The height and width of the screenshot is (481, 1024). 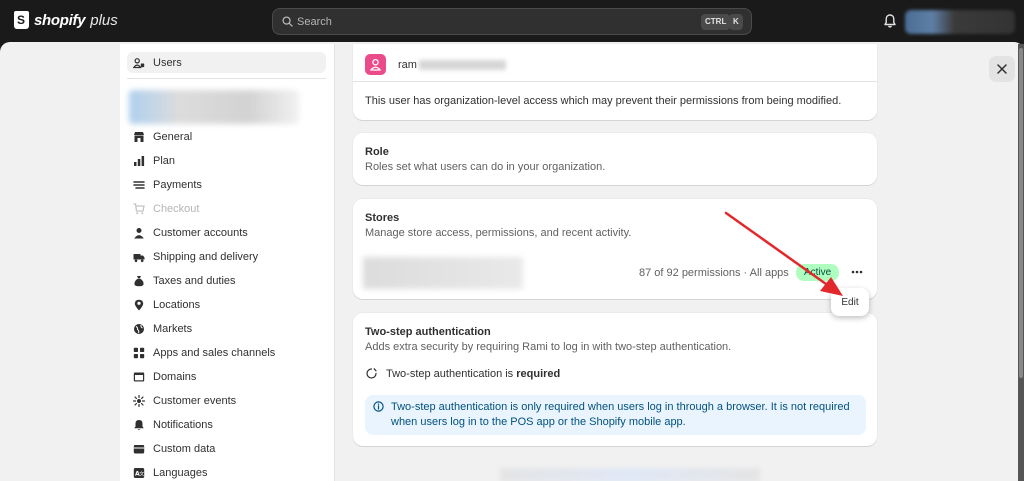 I want to click on sidebar-item-label: Custom data, so click(x=184, y=449).